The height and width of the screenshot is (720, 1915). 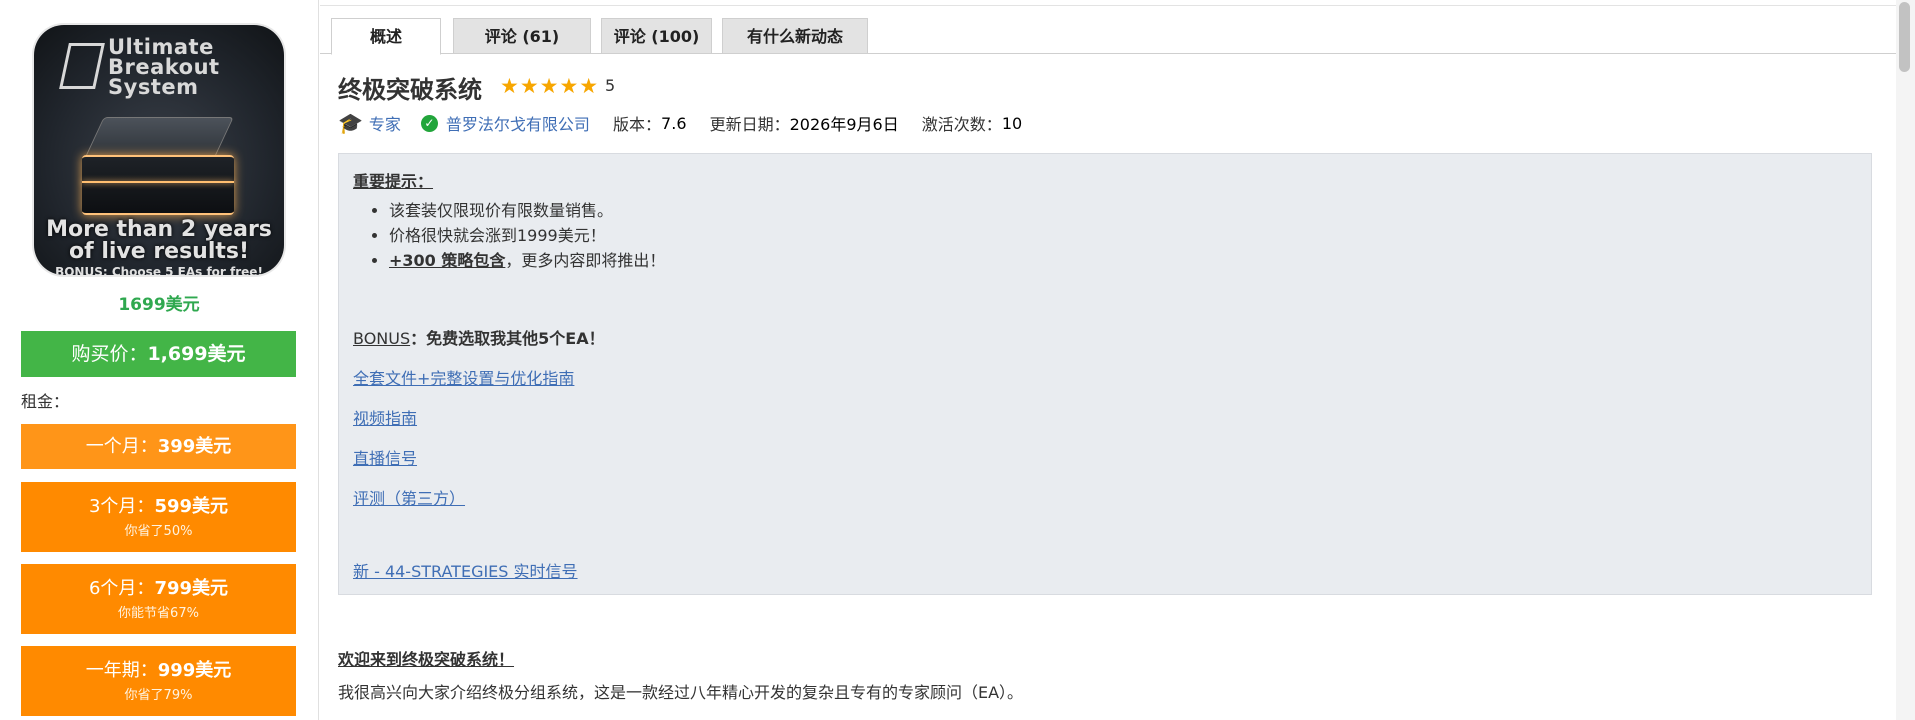 I want to click on product-image-tagline: More than 2 years of live results!, so click(x=159, y=240).